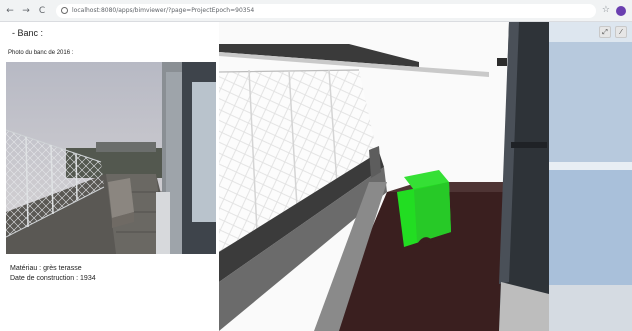  Describe the element at coordinates (10, 11) in the screenshot. I see `back-icon: ←` at that location.